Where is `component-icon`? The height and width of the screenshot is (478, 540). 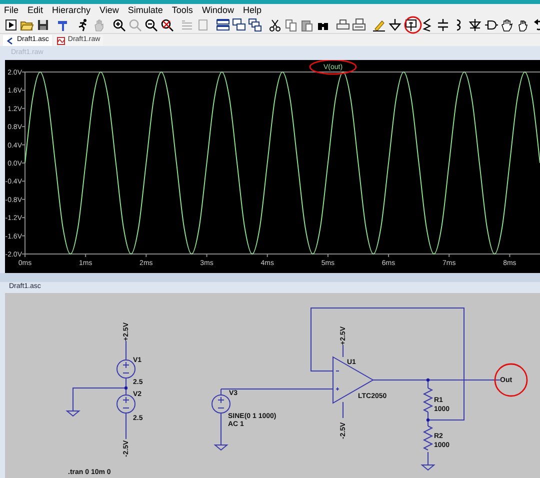
component-icon is located at coordinates (491, 25).